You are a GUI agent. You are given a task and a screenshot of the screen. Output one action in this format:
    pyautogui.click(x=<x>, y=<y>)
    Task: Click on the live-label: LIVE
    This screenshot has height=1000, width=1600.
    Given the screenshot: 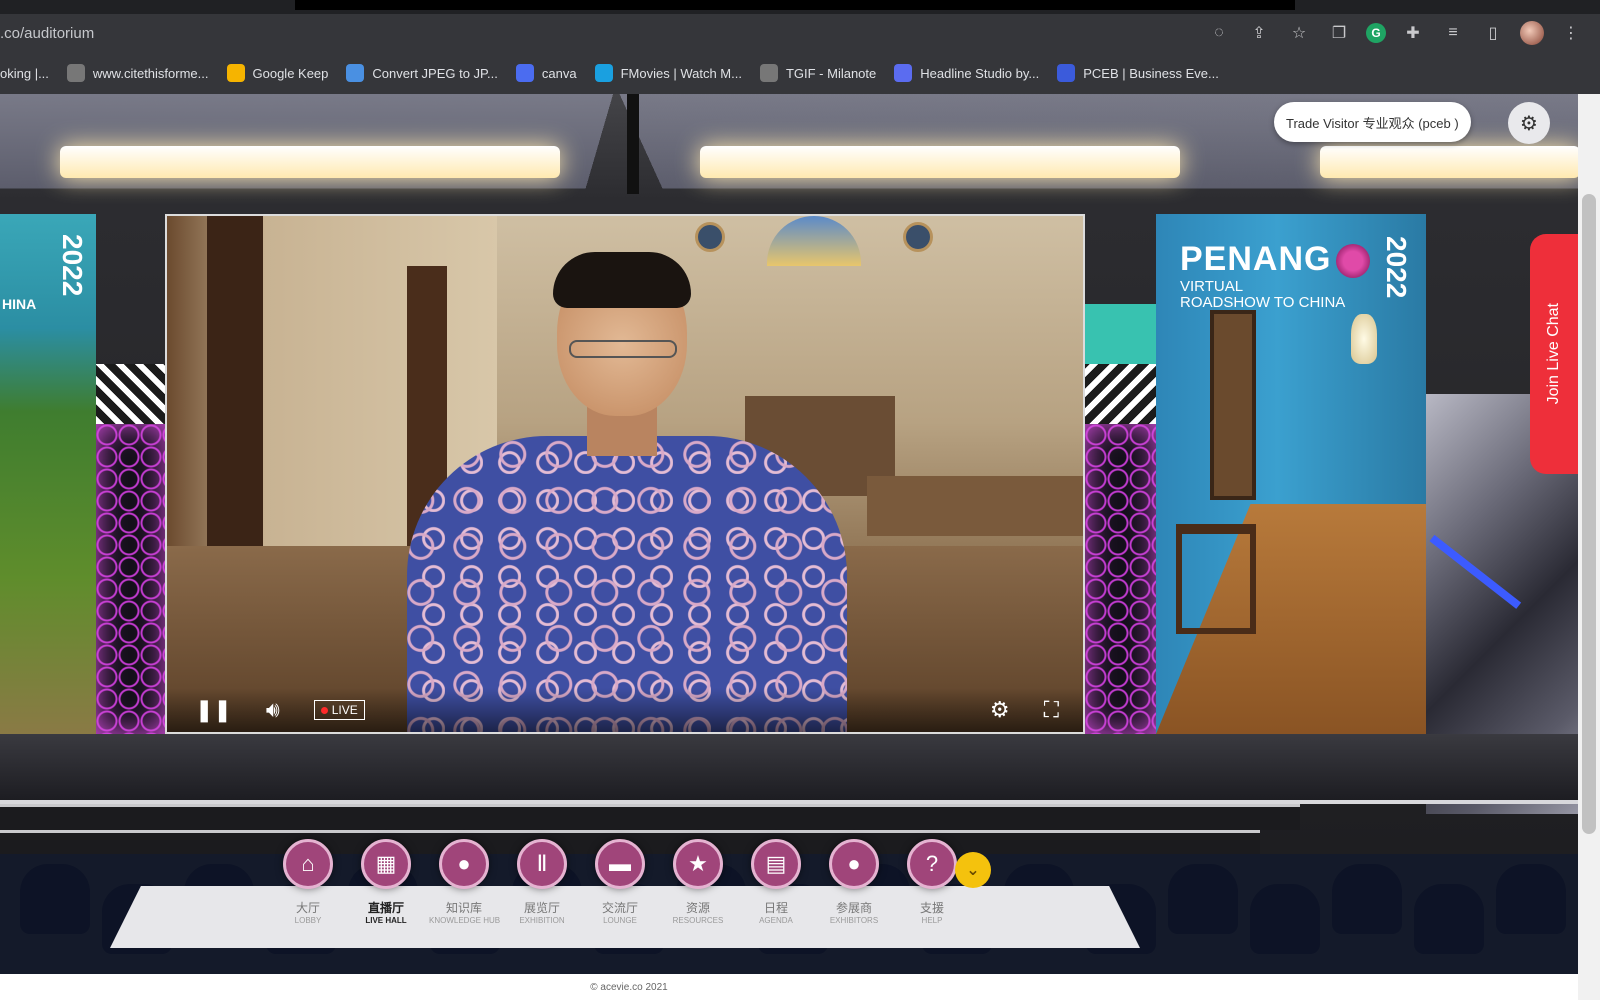 What is the action you would take?
    pyautogui.click(x=344, y=710)
    